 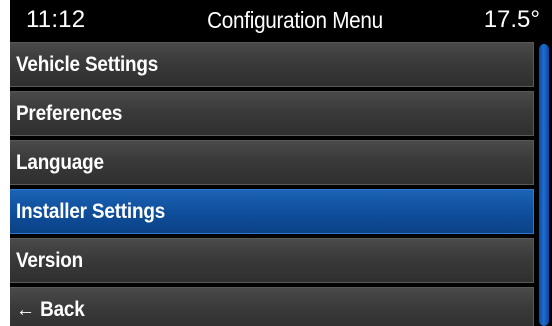 I want to click on menu-item-back: ← Back, so click(x=272, y=306).